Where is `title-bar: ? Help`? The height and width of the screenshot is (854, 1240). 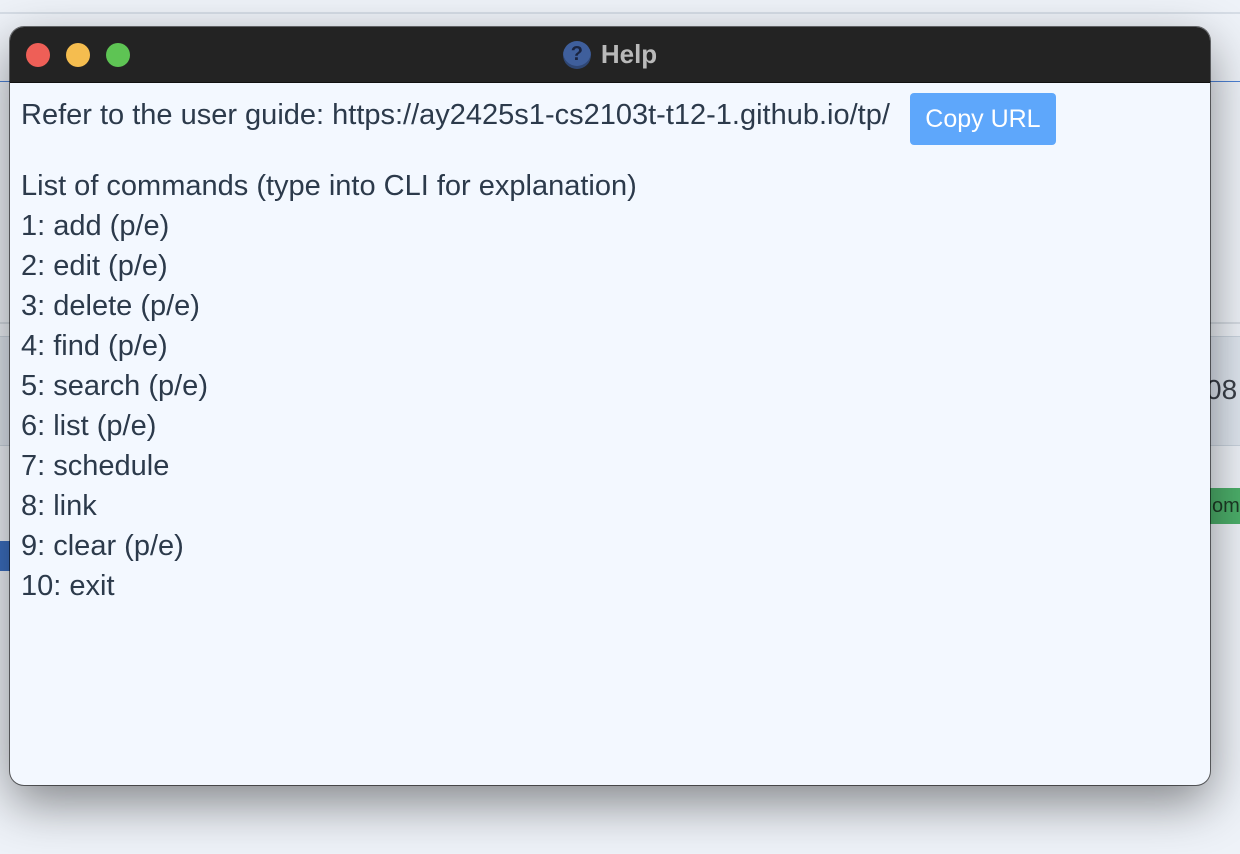 title-bar: ? Help is located at coordinates (610, 55).